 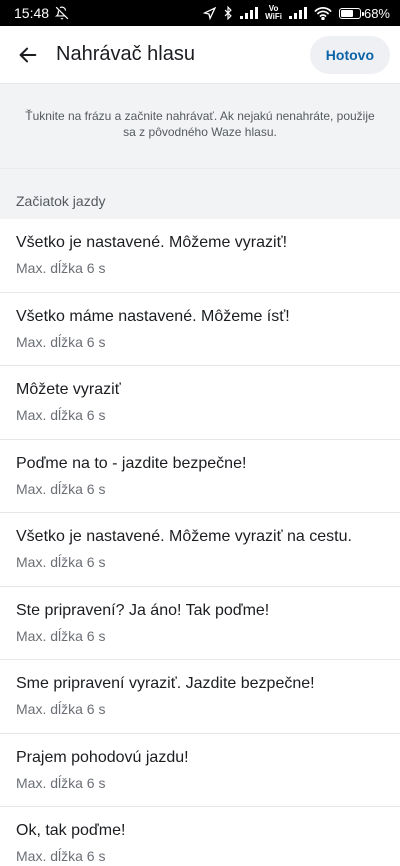 I want to click on phrase-item: Prajem pohodovú jazdu! Max. dĺžka 6 s, so click(x=200, y=770).